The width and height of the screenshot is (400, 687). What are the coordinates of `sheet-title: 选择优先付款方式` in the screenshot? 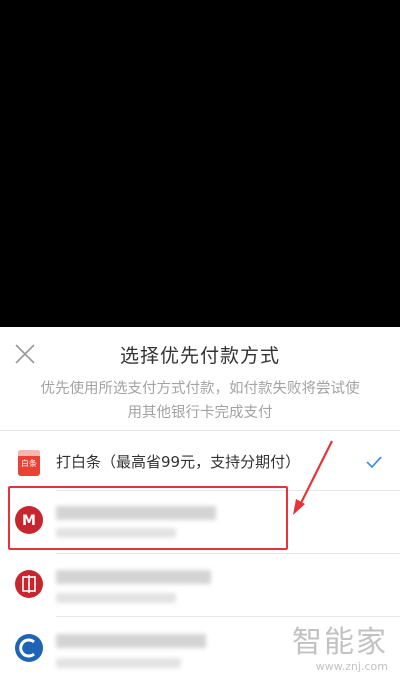 It's located at (199, 356).